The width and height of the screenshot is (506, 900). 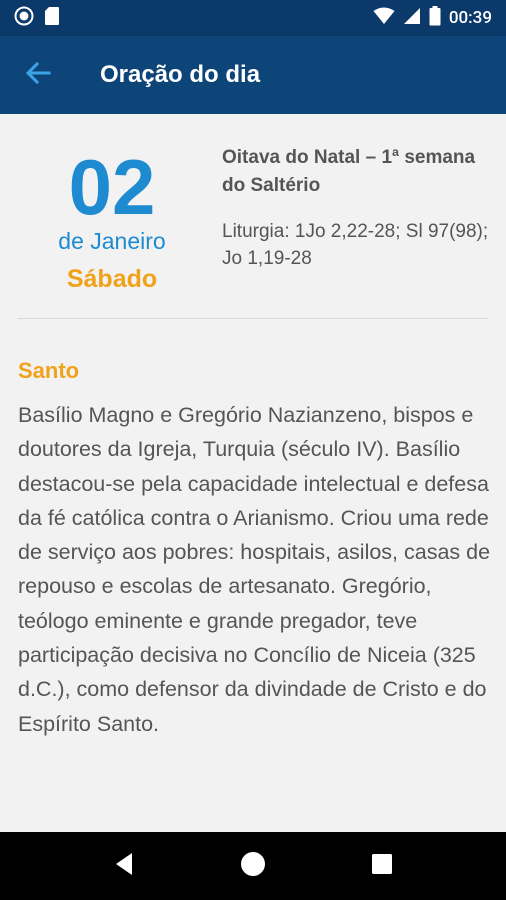 I want to click on back-triangle-icon, so click(x=124, y=866).